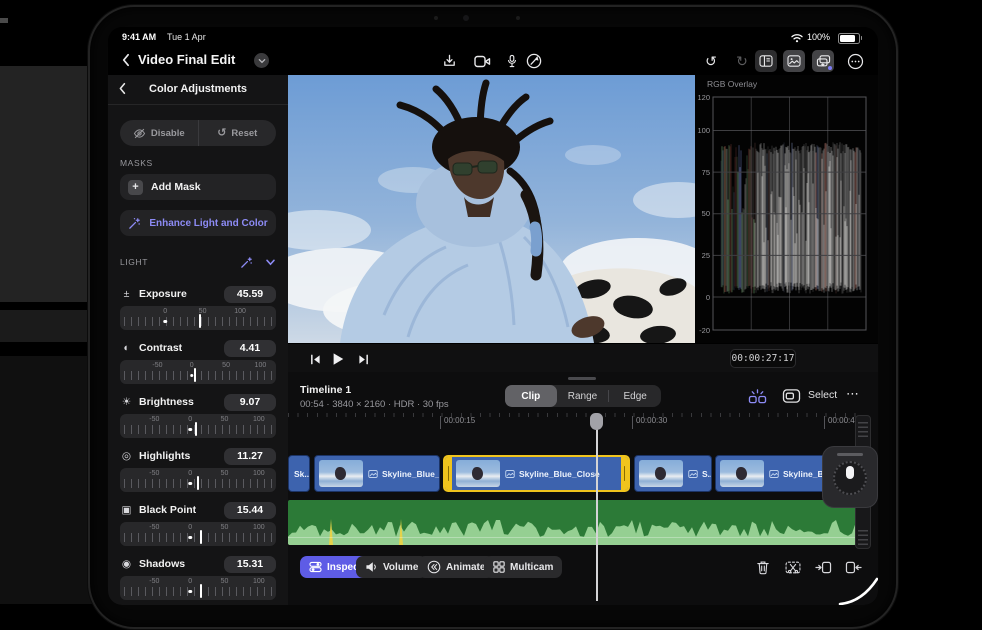 Image resolution: width=982 pixels, height=630 pixels. What do you see at coordinates (597, 514) in the screenshot?
I see `playhead-line` at bounding box center [597, 514].